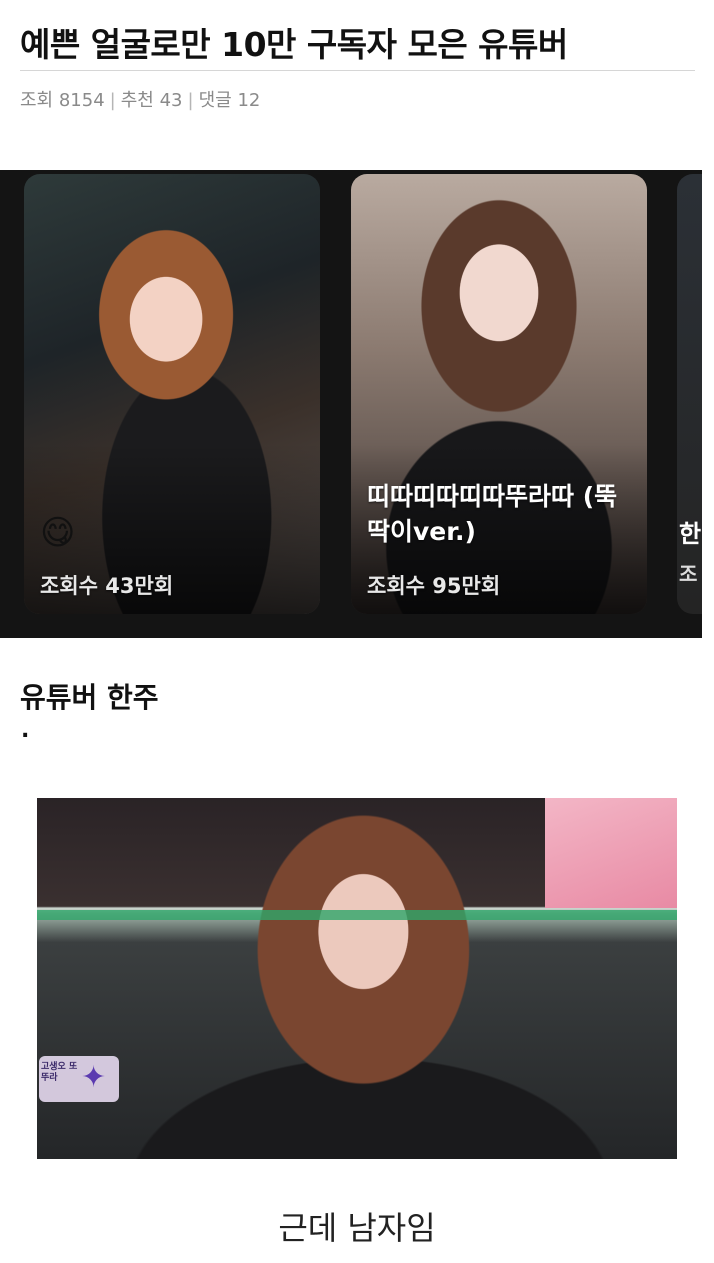 The image size is (714, 1263). What do you see at coordinates (249, 100) in the screenshot?
I see `comments-count: 12` at bounding box center [249, 100].